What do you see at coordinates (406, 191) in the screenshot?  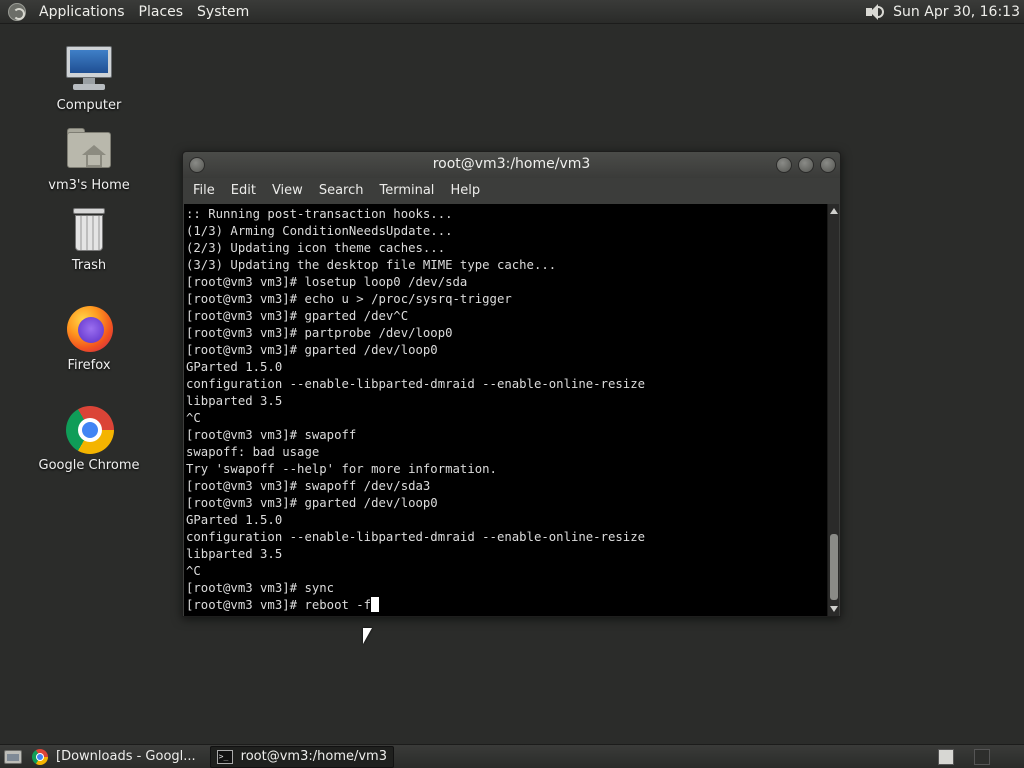 I see `menu-terminal: Terminal` at bounding box center [406, 191].